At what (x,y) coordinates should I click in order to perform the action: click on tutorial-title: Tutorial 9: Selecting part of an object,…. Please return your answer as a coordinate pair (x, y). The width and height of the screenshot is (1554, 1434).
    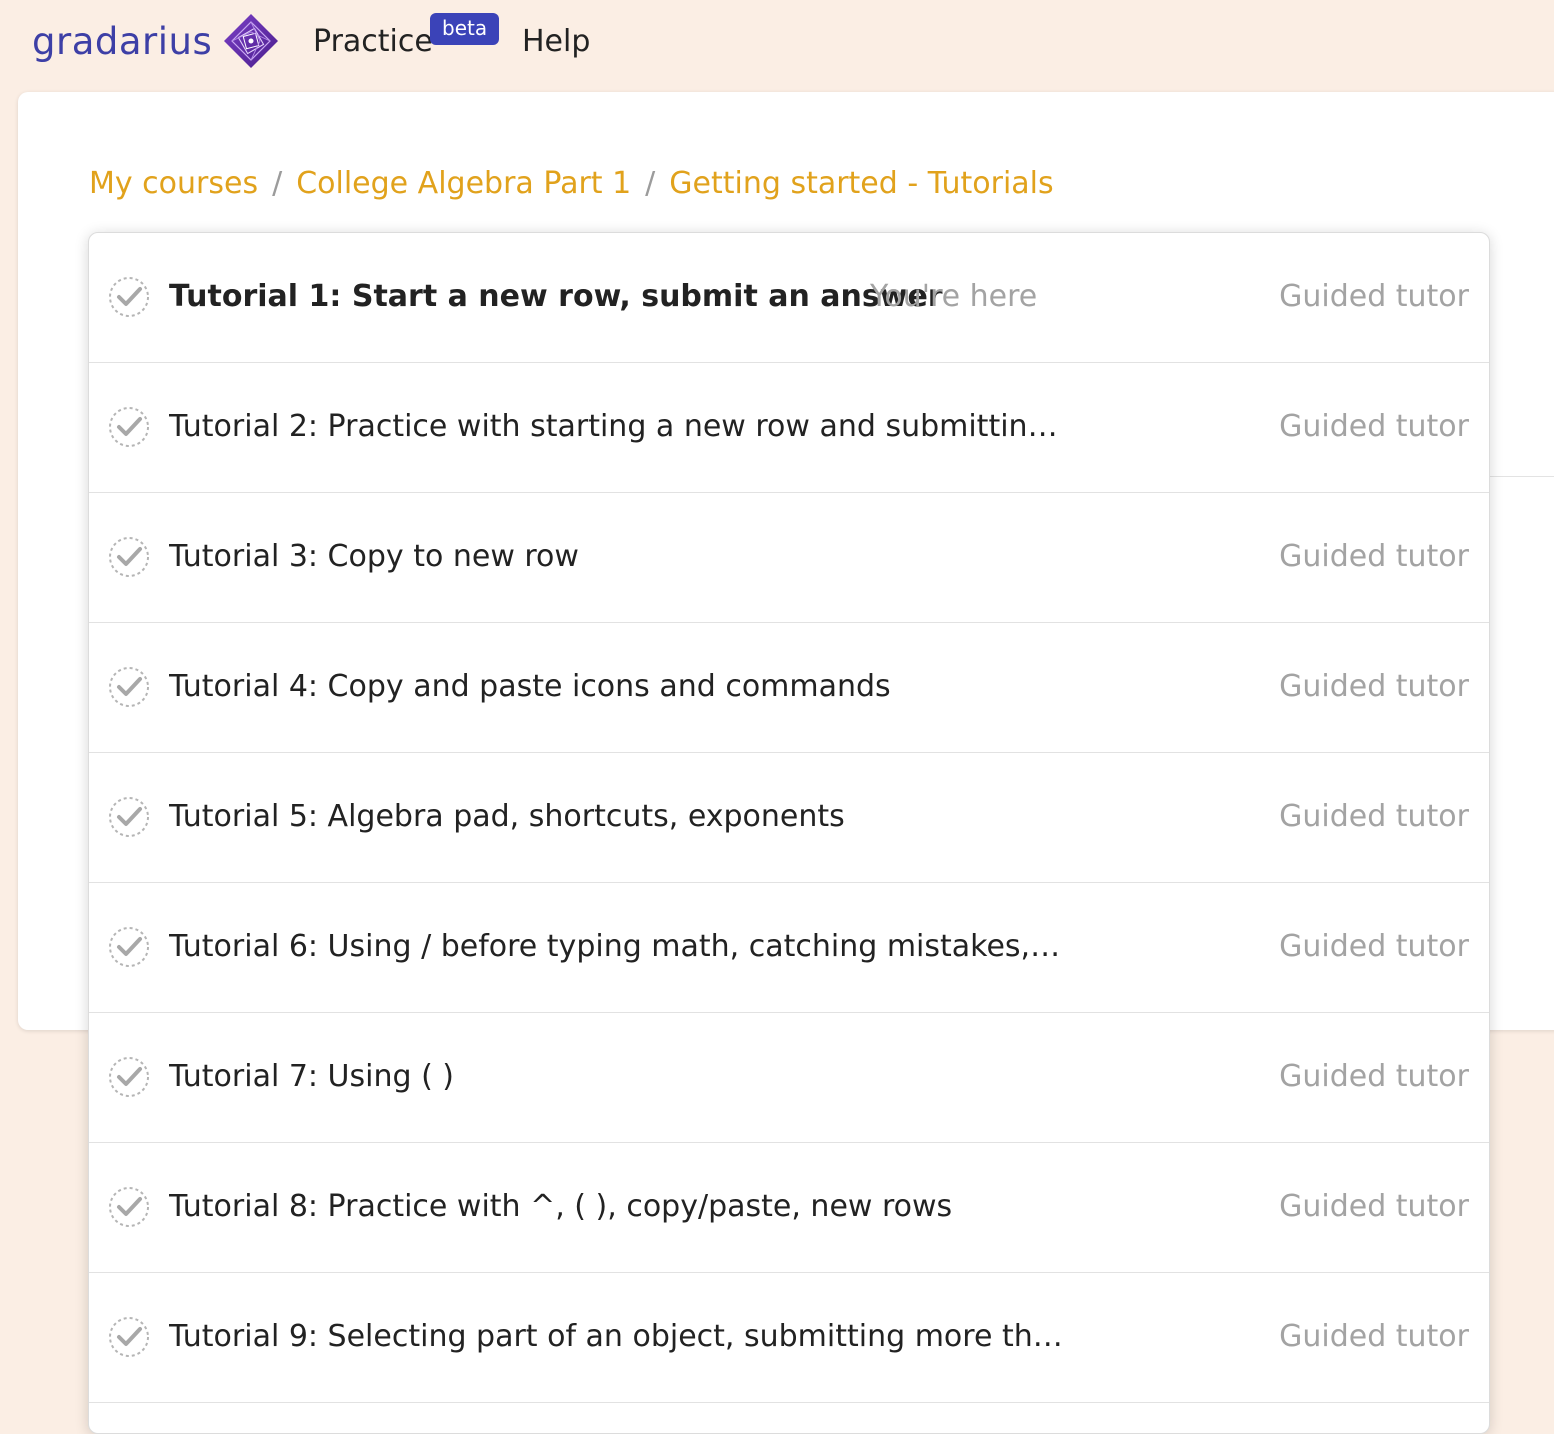
    Looking at the image, I should click on (619, 1336).